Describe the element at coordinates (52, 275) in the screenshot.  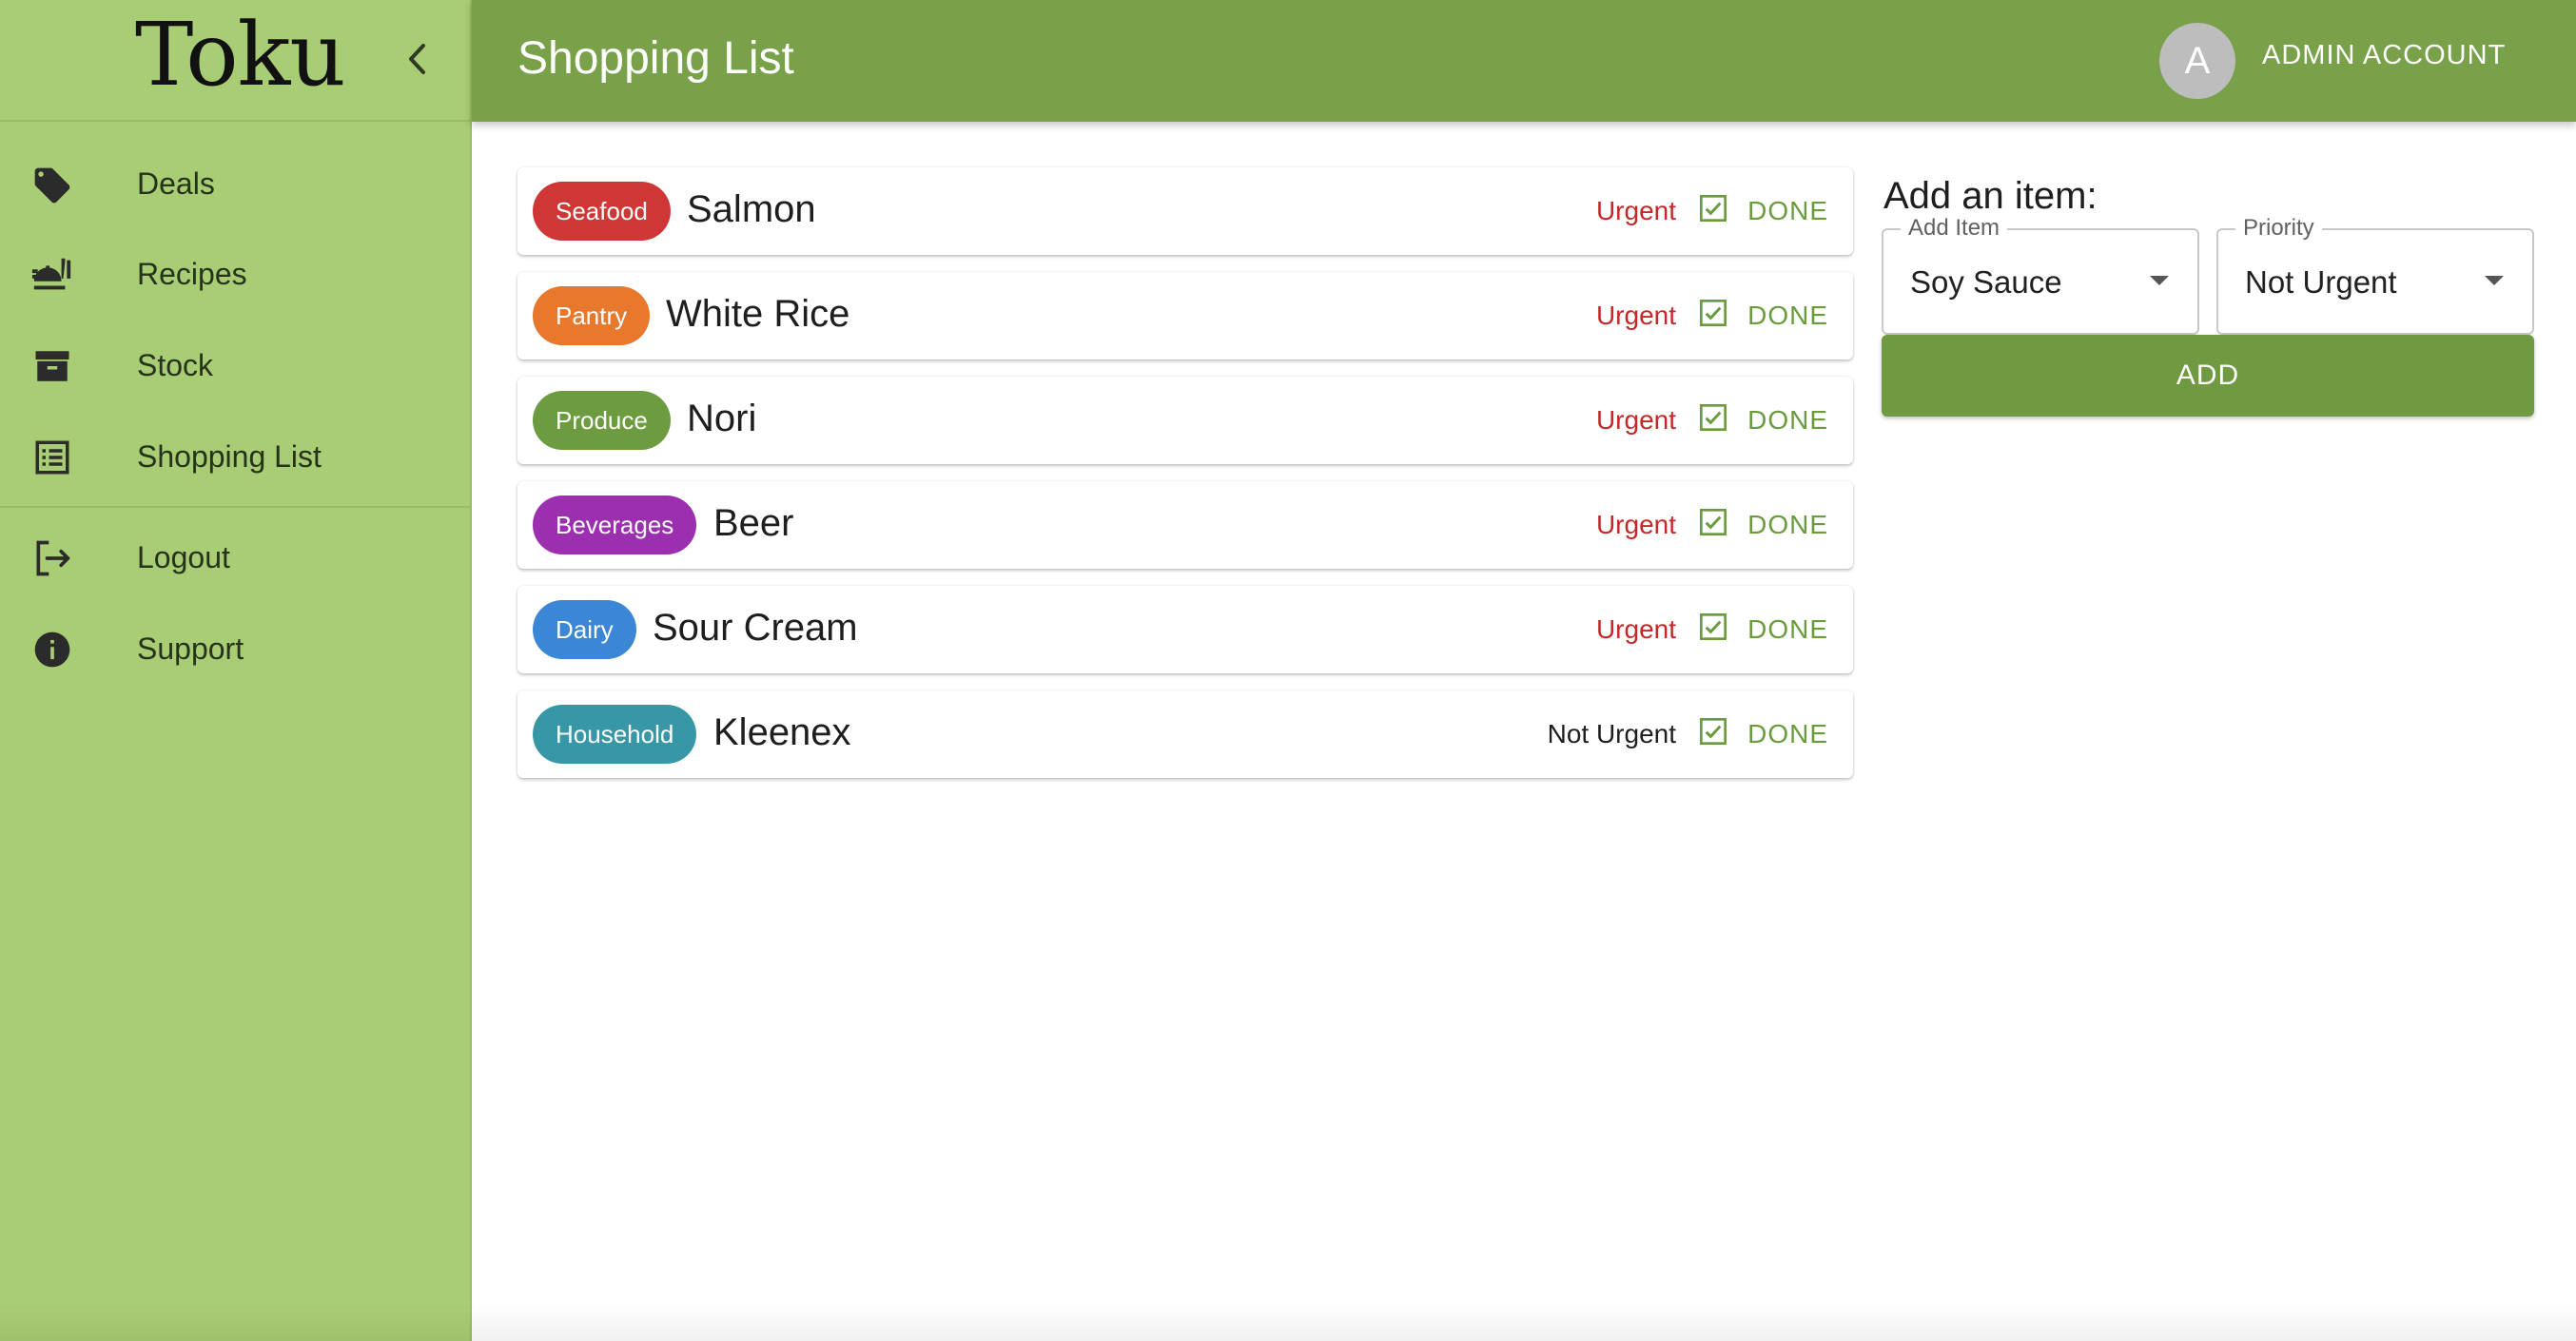
I see `food-service-icon` at that location.